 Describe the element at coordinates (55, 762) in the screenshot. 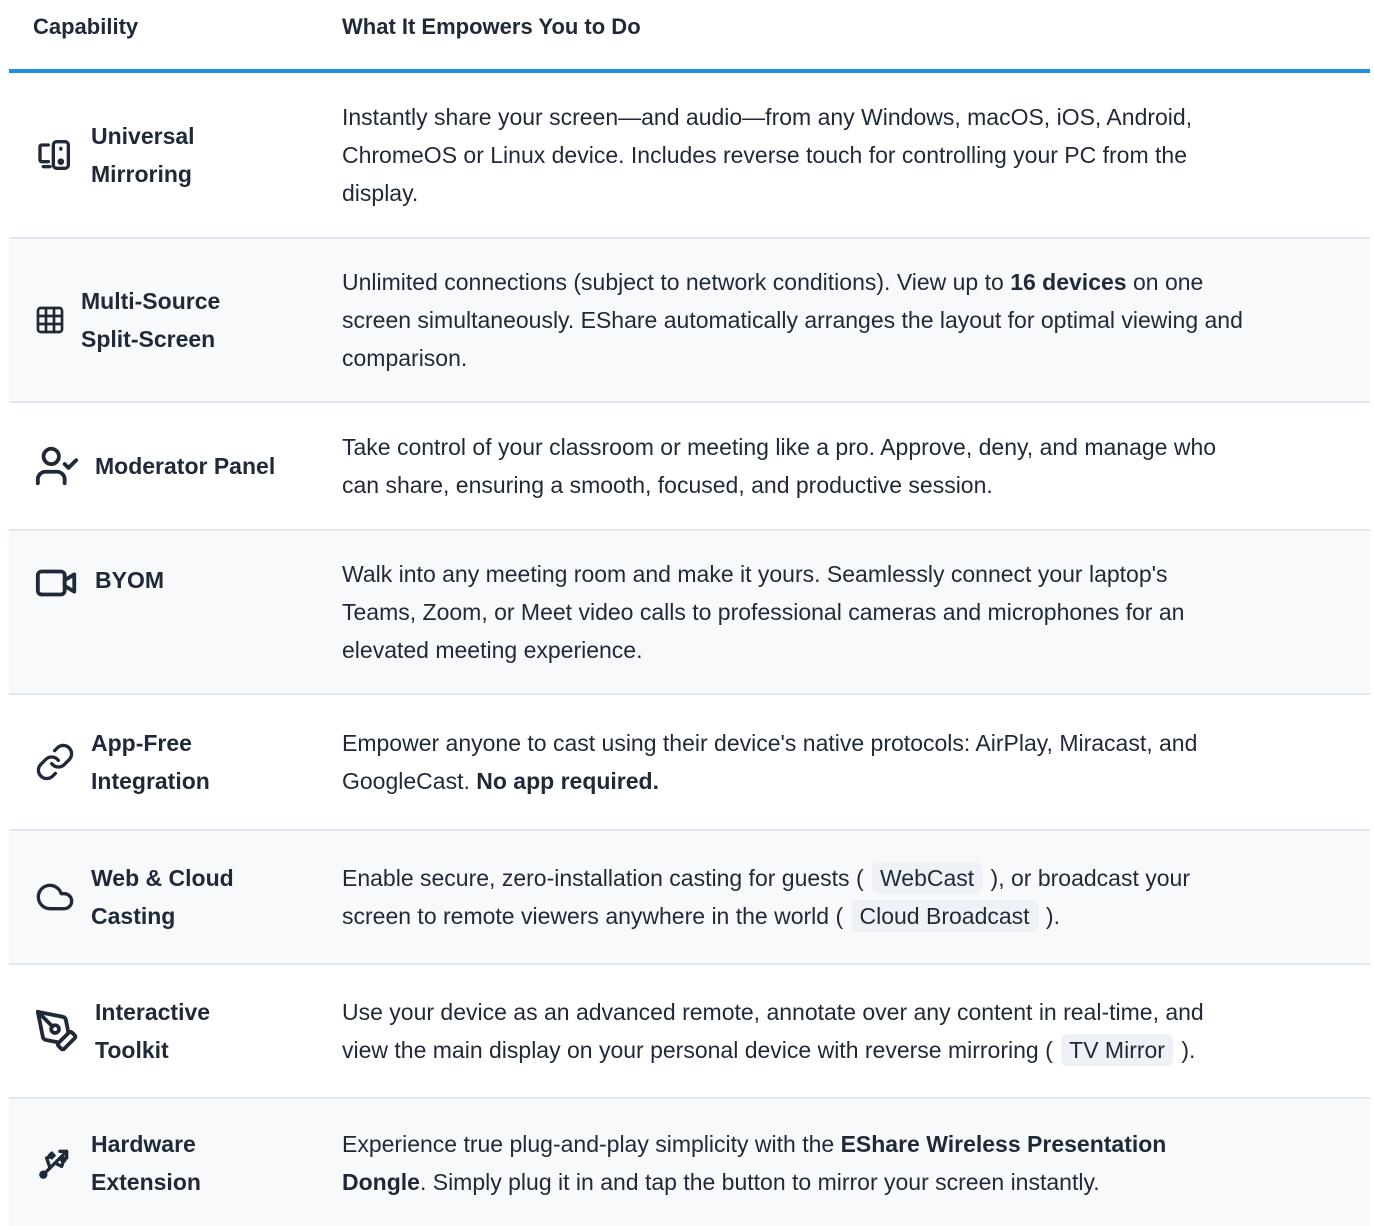

I see `link-icon` at that location.